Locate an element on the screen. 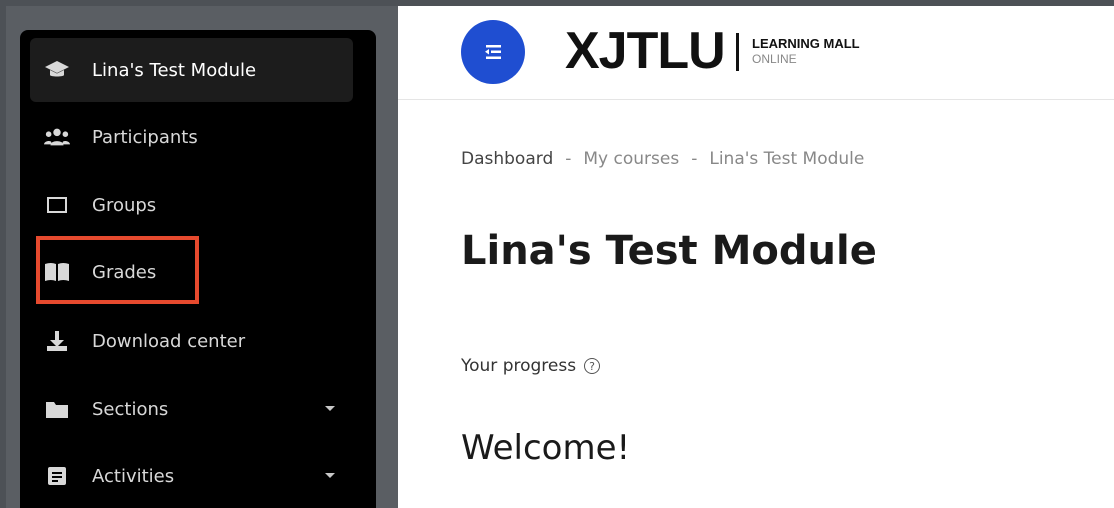 This screenshot has height=508, width=1114. download-icon is located at coordinates (57, 341).